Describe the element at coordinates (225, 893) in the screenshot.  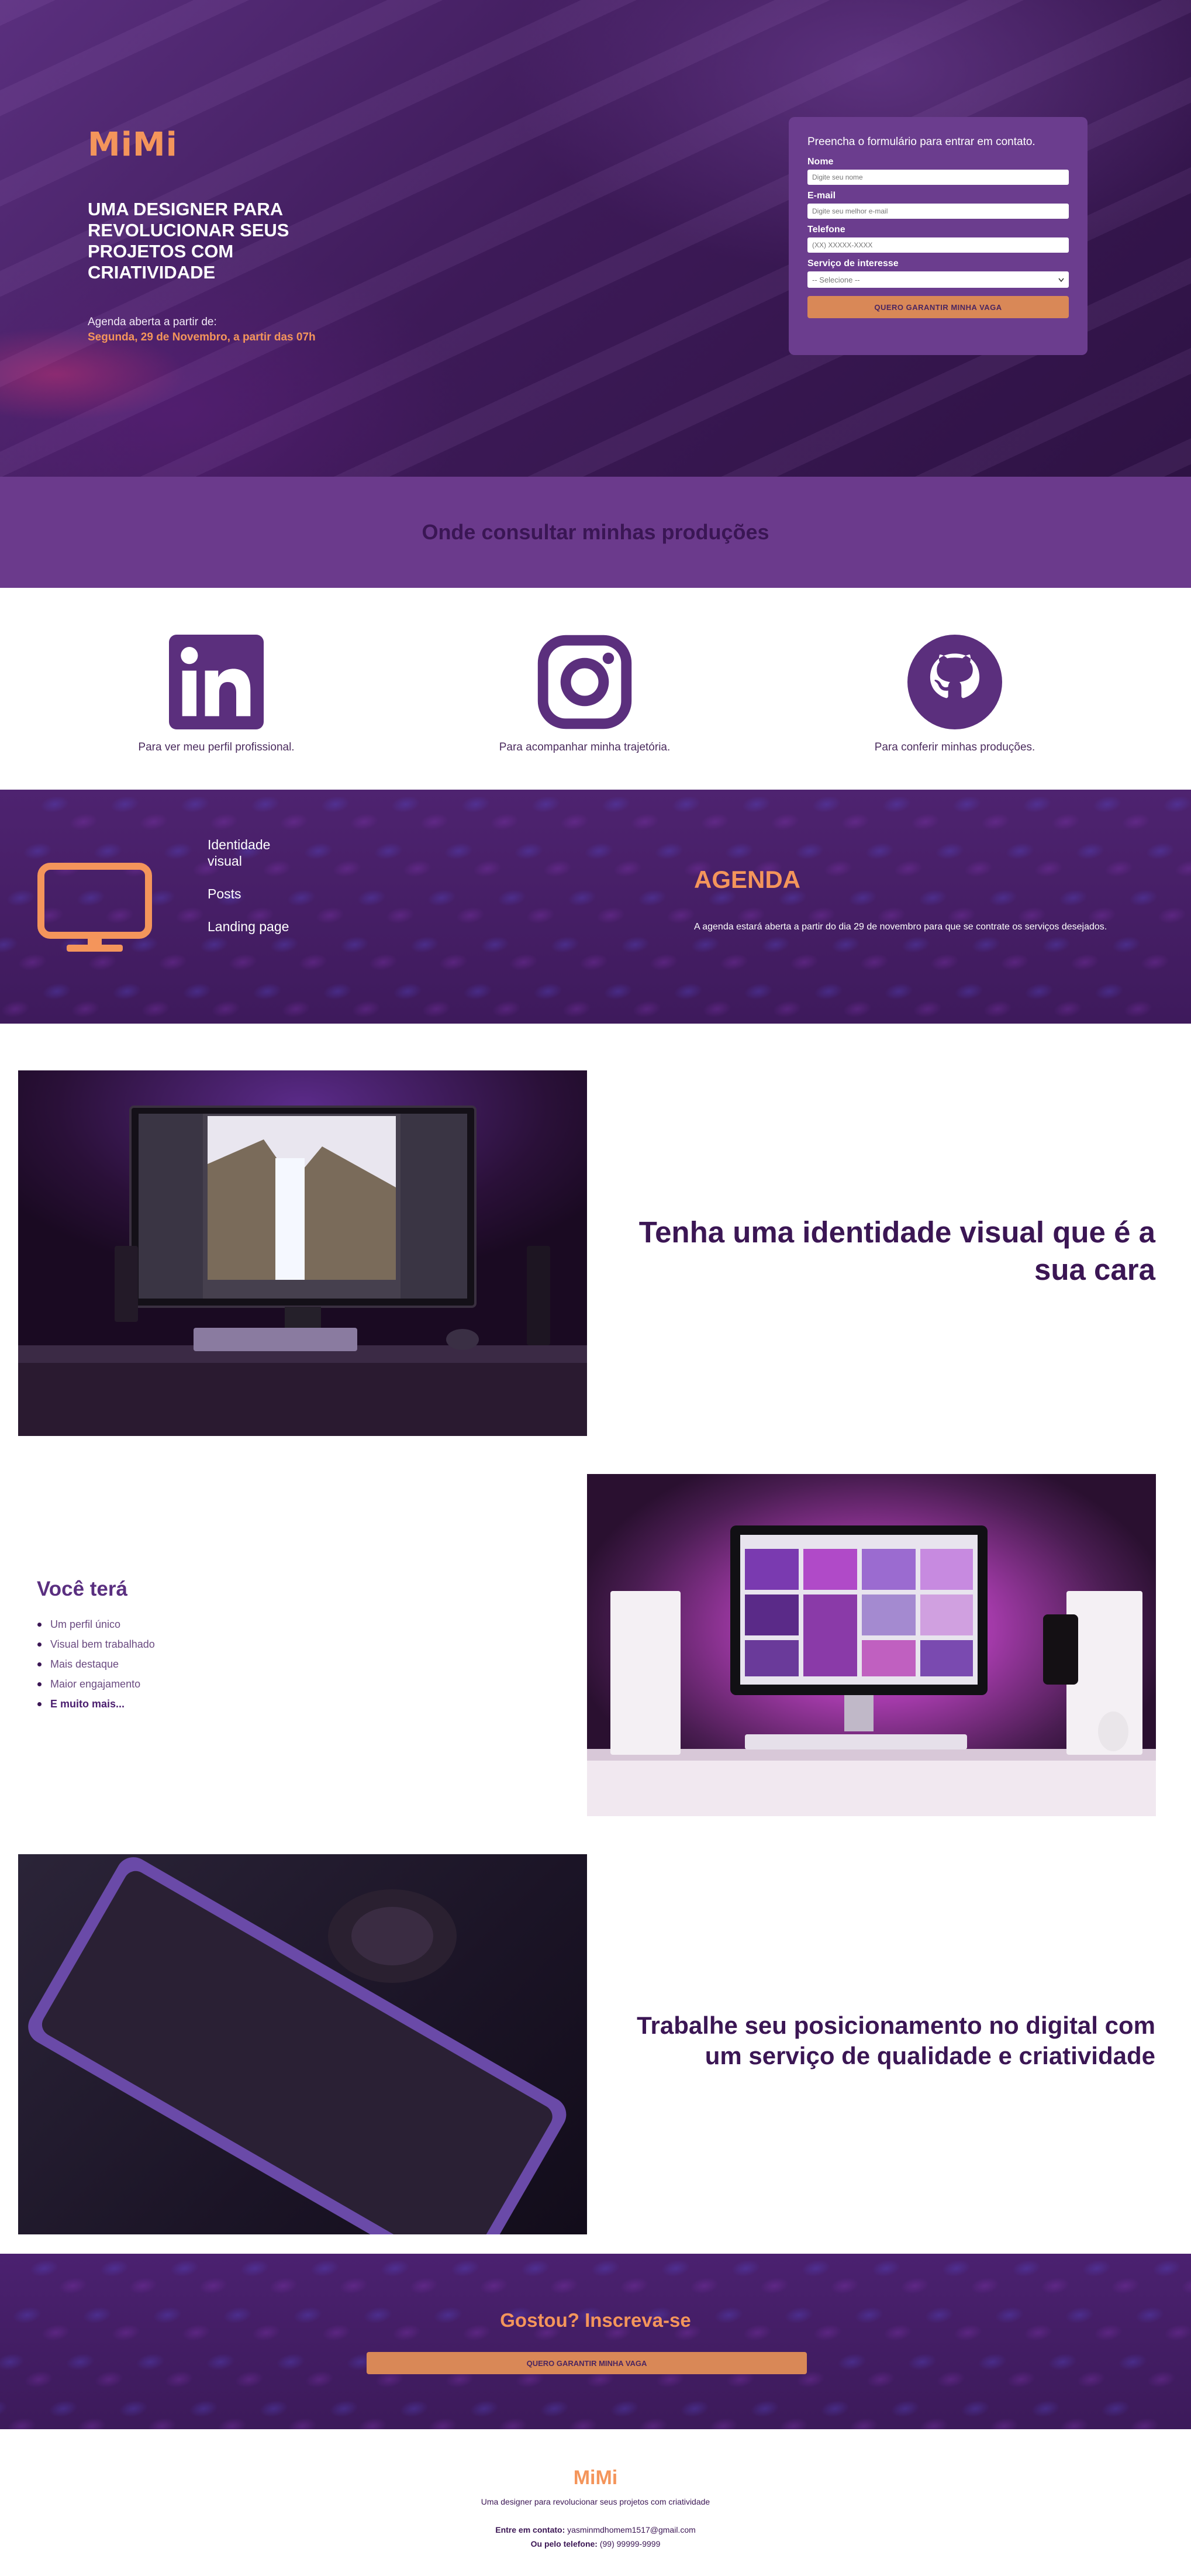
I see `service-item: Posts` at that location.